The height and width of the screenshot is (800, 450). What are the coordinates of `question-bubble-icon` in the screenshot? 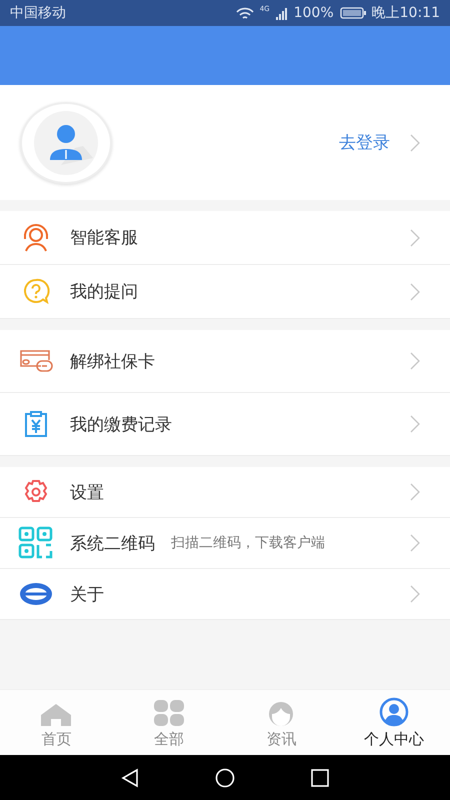 It's located at (36, 292).